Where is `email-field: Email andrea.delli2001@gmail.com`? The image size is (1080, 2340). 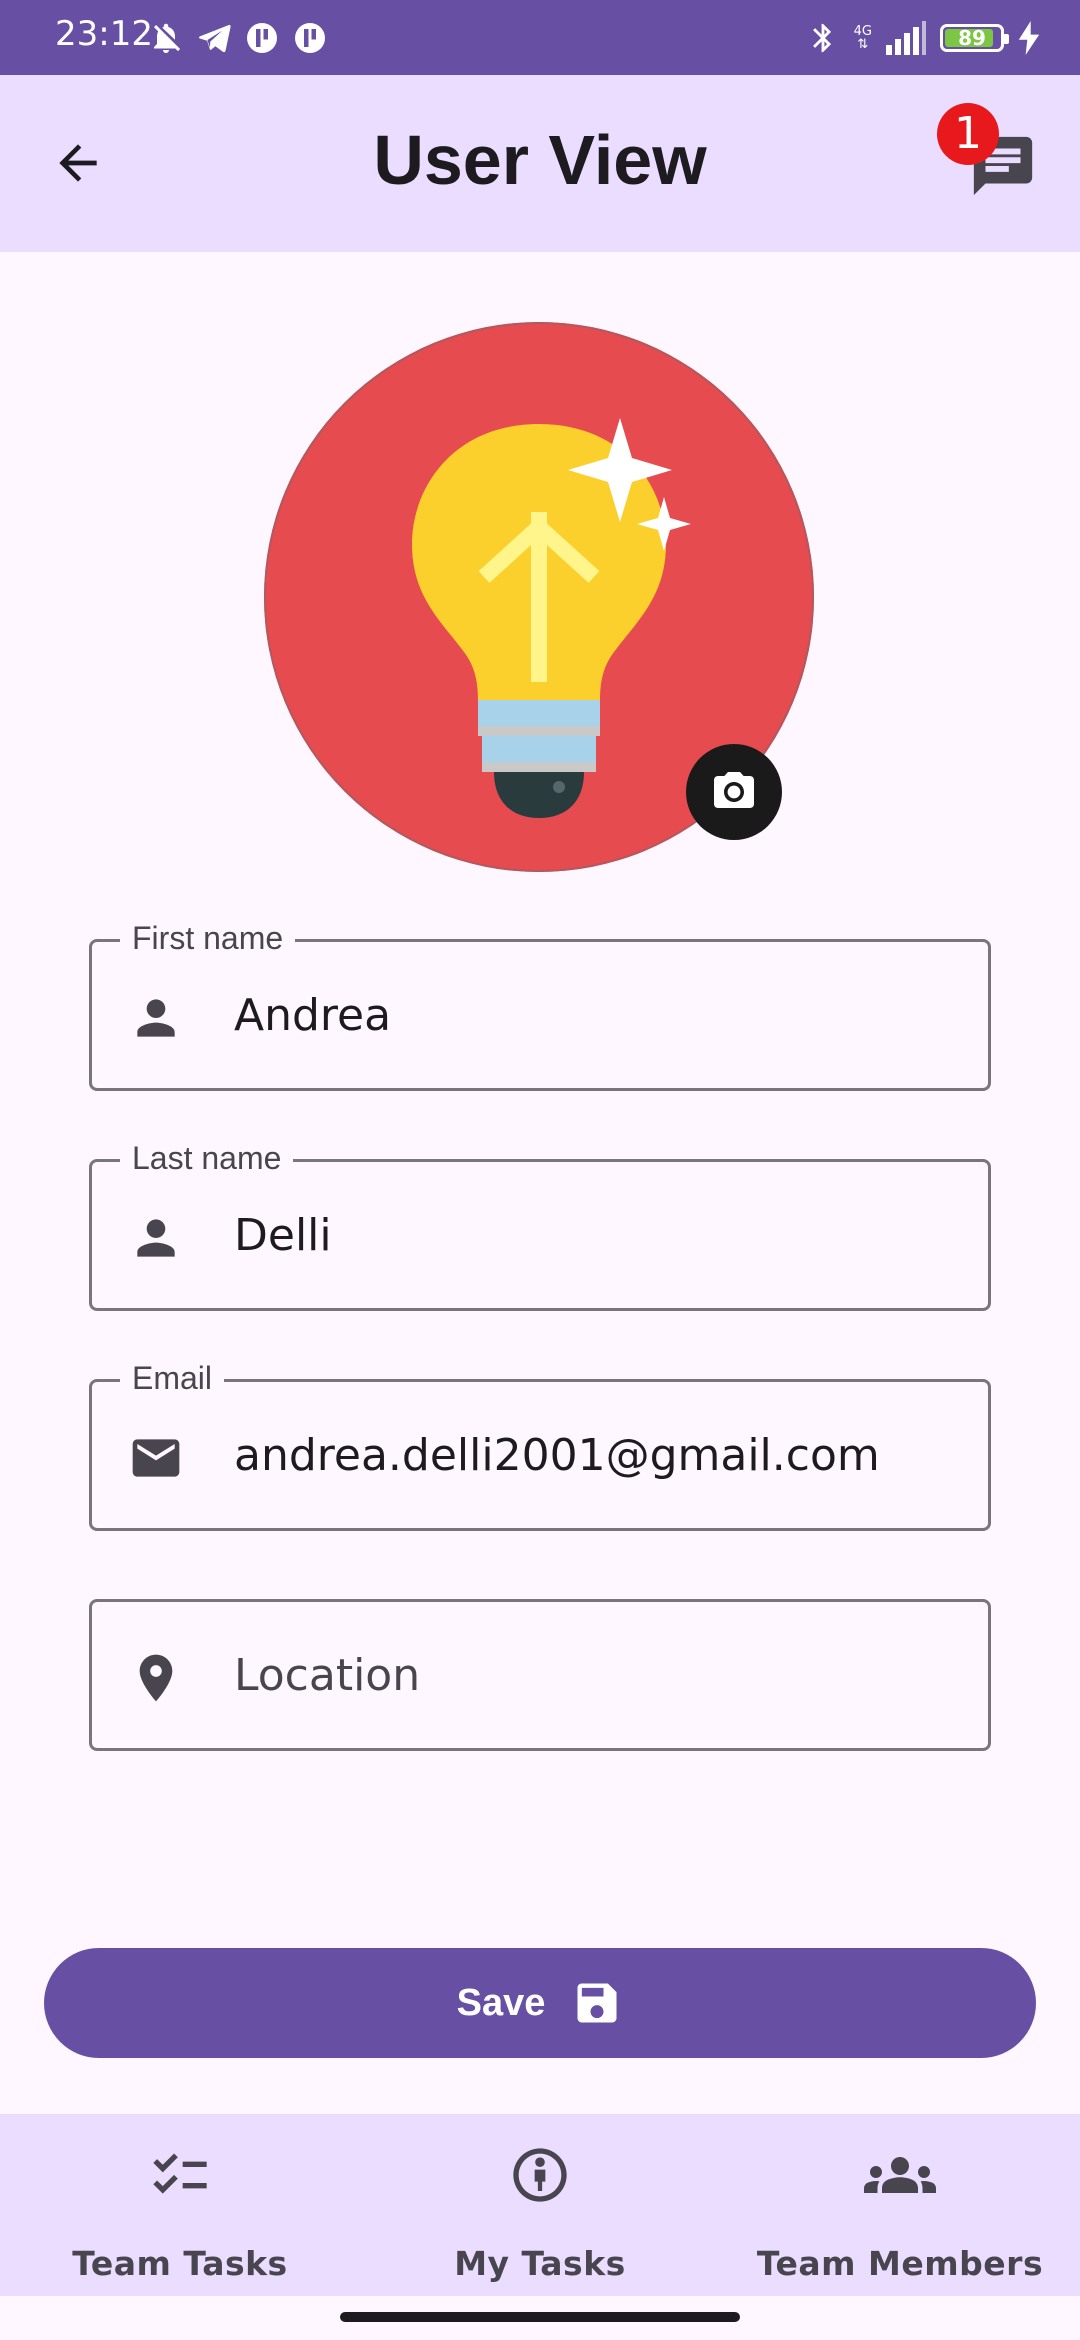
email-field: Email andrea.delli2001@gmail.com is located at coordinates (540, 1444).